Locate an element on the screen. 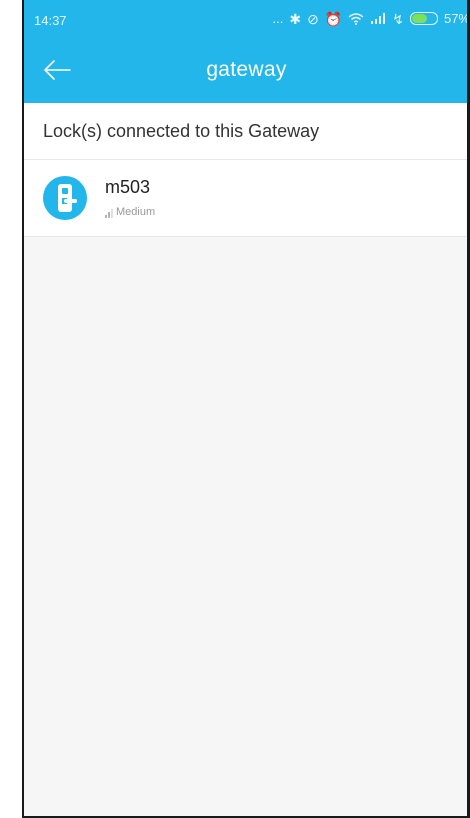 The height and width of the screenshot is (818, 470). status-time: 14:37 is located at coordinates (50, 20).